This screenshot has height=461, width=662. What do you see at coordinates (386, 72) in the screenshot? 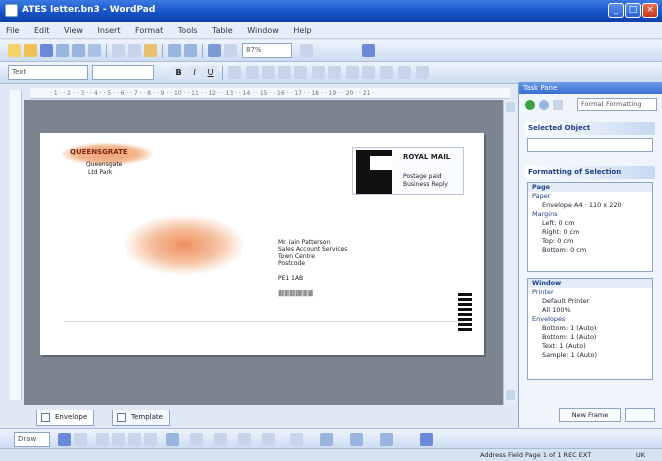
I see `border-icon` at bounding box center [386, 72].